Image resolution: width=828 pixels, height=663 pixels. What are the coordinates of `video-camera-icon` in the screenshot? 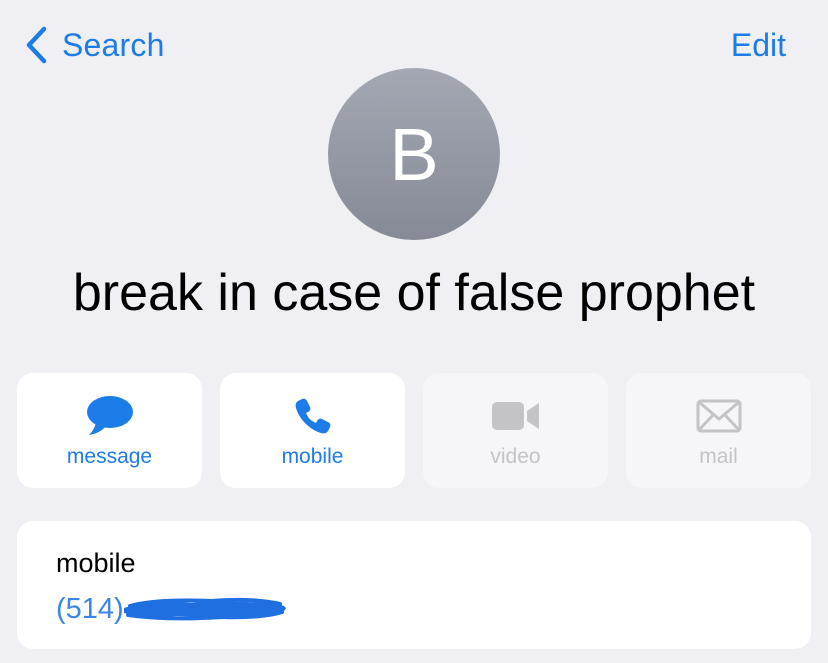 It's located at (515, 416).